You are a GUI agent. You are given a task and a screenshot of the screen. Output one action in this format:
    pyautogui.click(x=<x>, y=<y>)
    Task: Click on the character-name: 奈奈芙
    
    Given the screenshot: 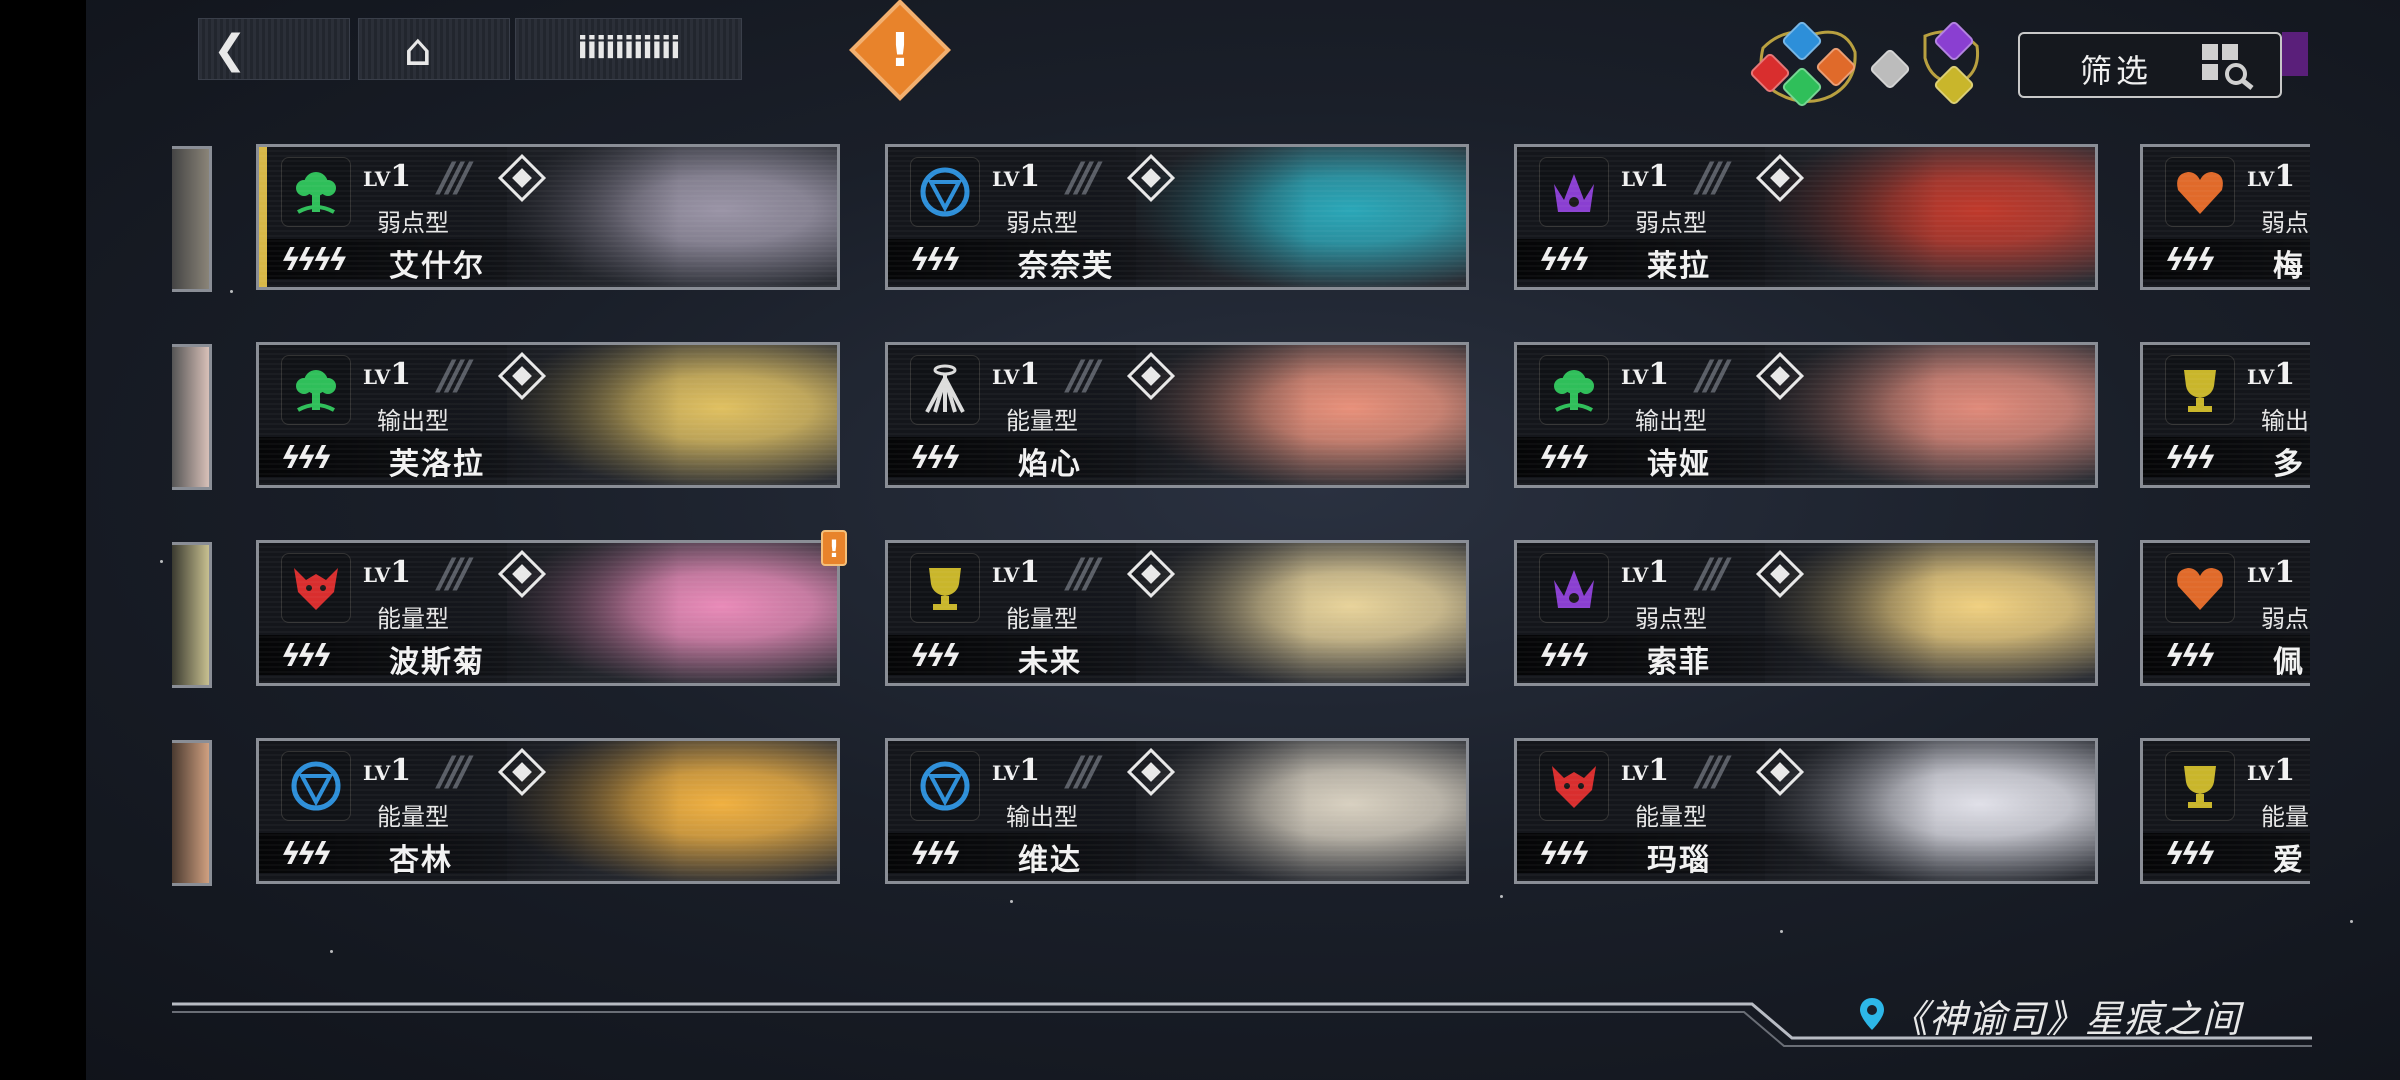 What is the action you would take?
    pyautogui.click(x=1066, y=266)
    